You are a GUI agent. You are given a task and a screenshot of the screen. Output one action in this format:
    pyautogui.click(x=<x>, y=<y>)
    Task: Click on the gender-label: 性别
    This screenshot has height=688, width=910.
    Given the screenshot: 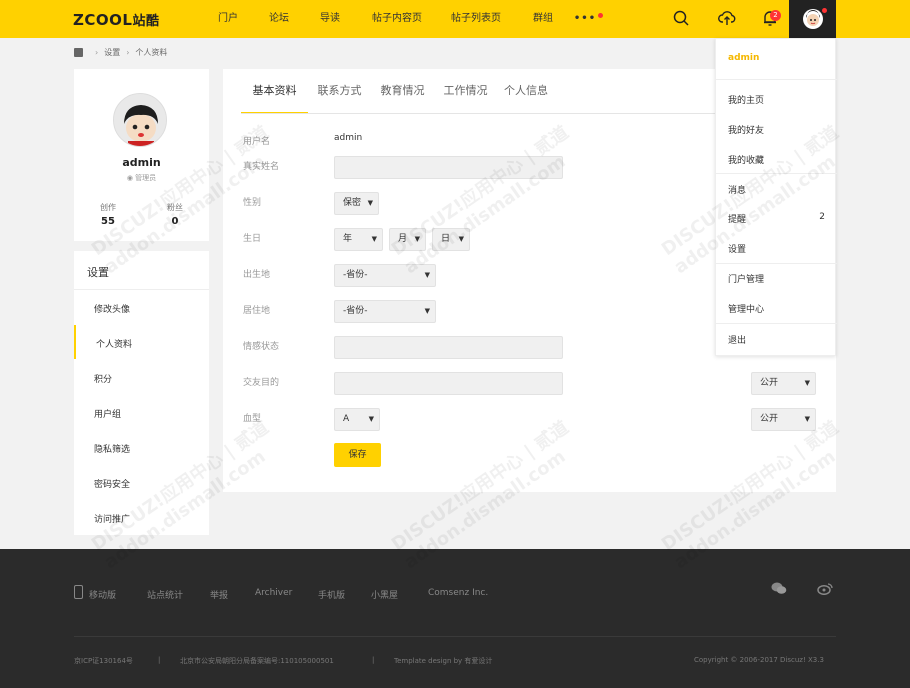 What is the action you would take?
    pyautogui.click(x=252, y=203)
    